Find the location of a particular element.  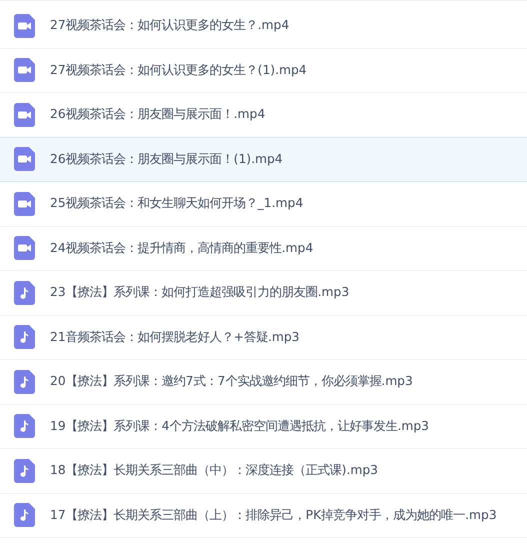

file-row: 27视频茶话会：如何认识更多的女生？(1).mp4 is located at coordinates (263, 70).